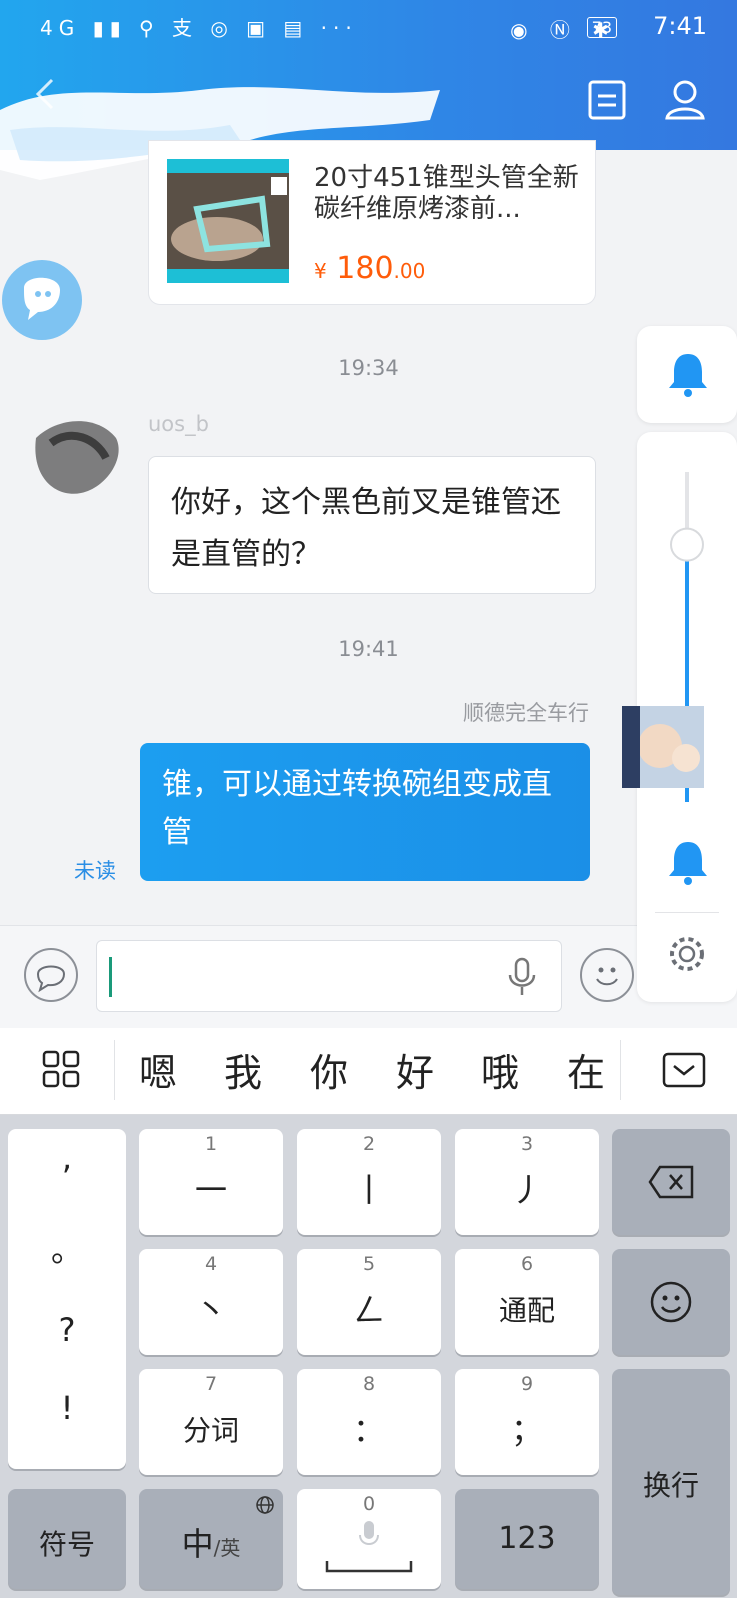  Describe the element at coordinates (67, 1330) in the screenshot. I see `punct-key: ?` at that location.